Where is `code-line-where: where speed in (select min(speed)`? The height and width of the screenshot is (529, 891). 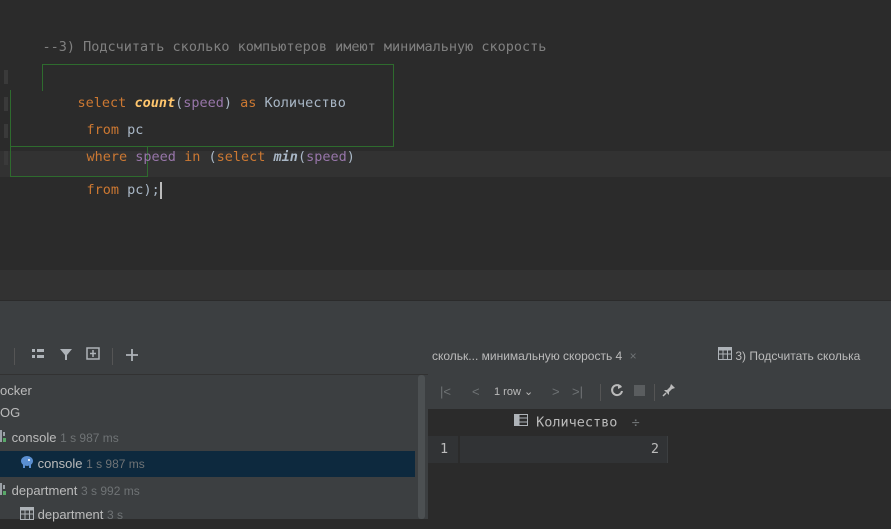 code-line-where: where speed in (select min(speed) is located at coordinates (204, 141).